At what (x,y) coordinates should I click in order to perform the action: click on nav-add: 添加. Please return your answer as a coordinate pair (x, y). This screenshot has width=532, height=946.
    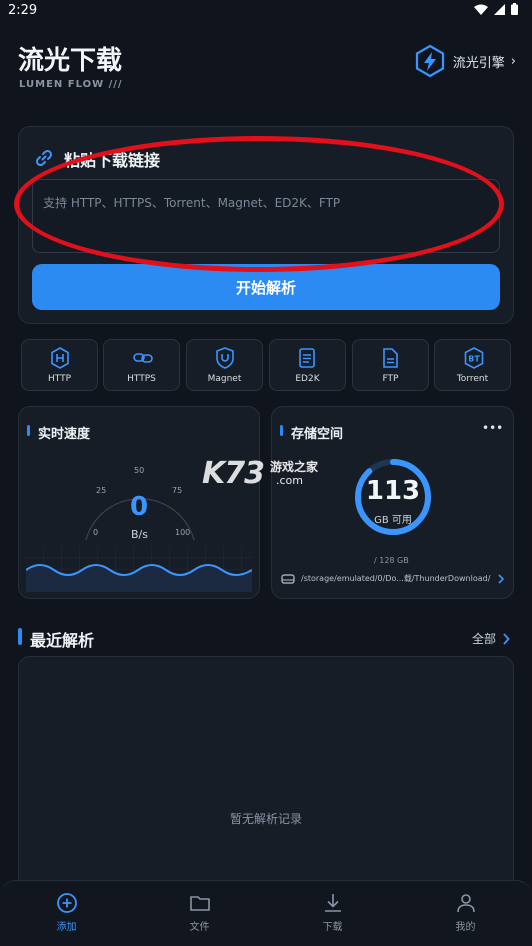
    Looking at the image, I should click on (66, 912).